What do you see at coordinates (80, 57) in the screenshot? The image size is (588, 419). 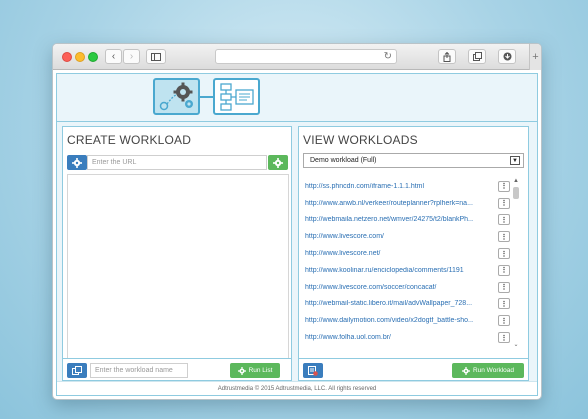 I see `minimize-window-button` at bounding box center [80, 57].